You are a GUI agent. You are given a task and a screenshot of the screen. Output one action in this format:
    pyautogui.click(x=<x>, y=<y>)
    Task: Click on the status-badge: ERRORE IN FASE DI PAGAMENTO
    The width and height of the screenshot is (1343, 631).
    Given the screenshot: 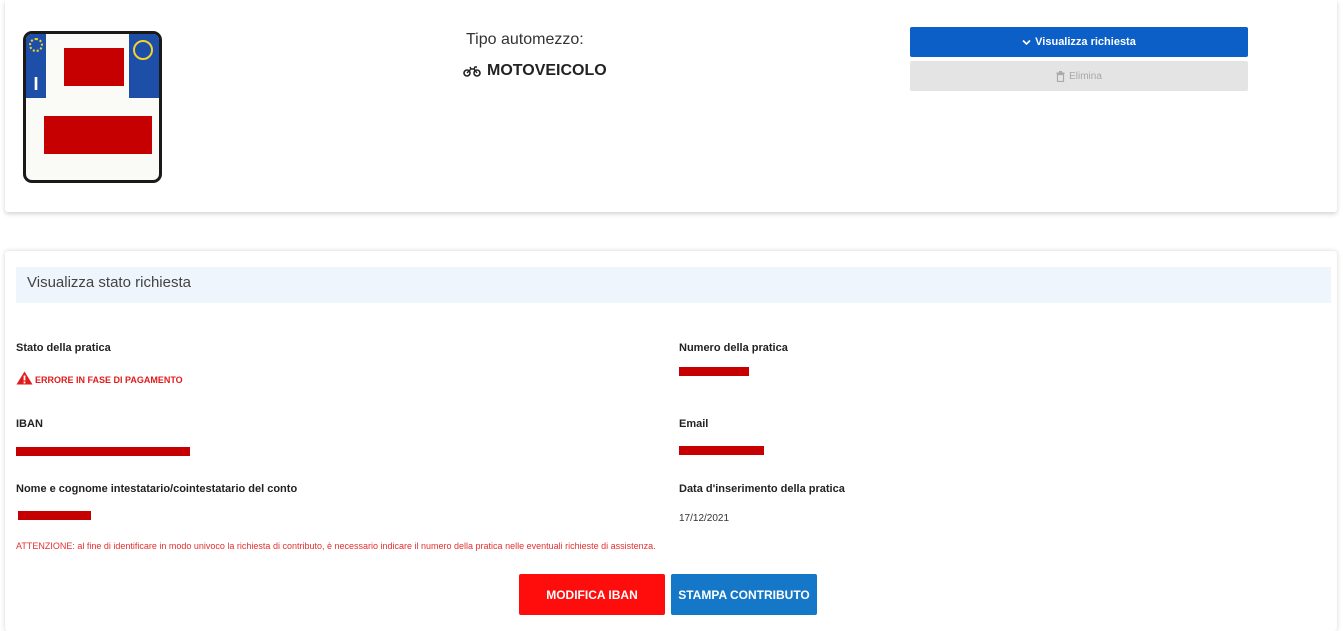 What is the action you would take?
    pyautogui.click(x=99, y=378)
    